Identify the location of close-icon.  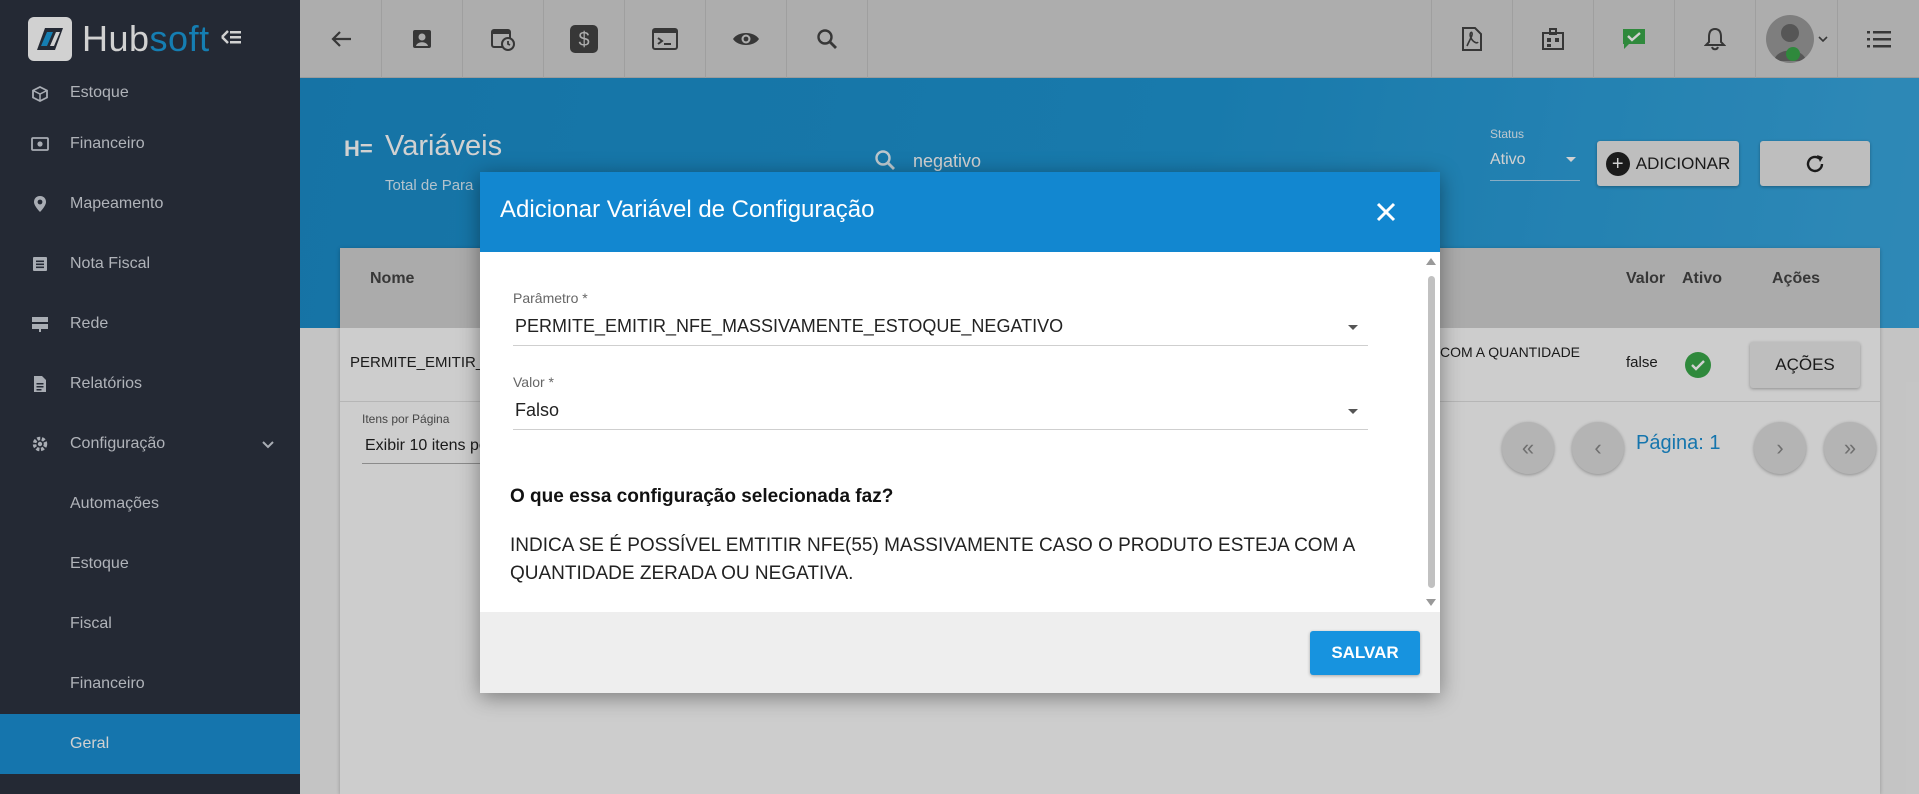
(1386, 212).